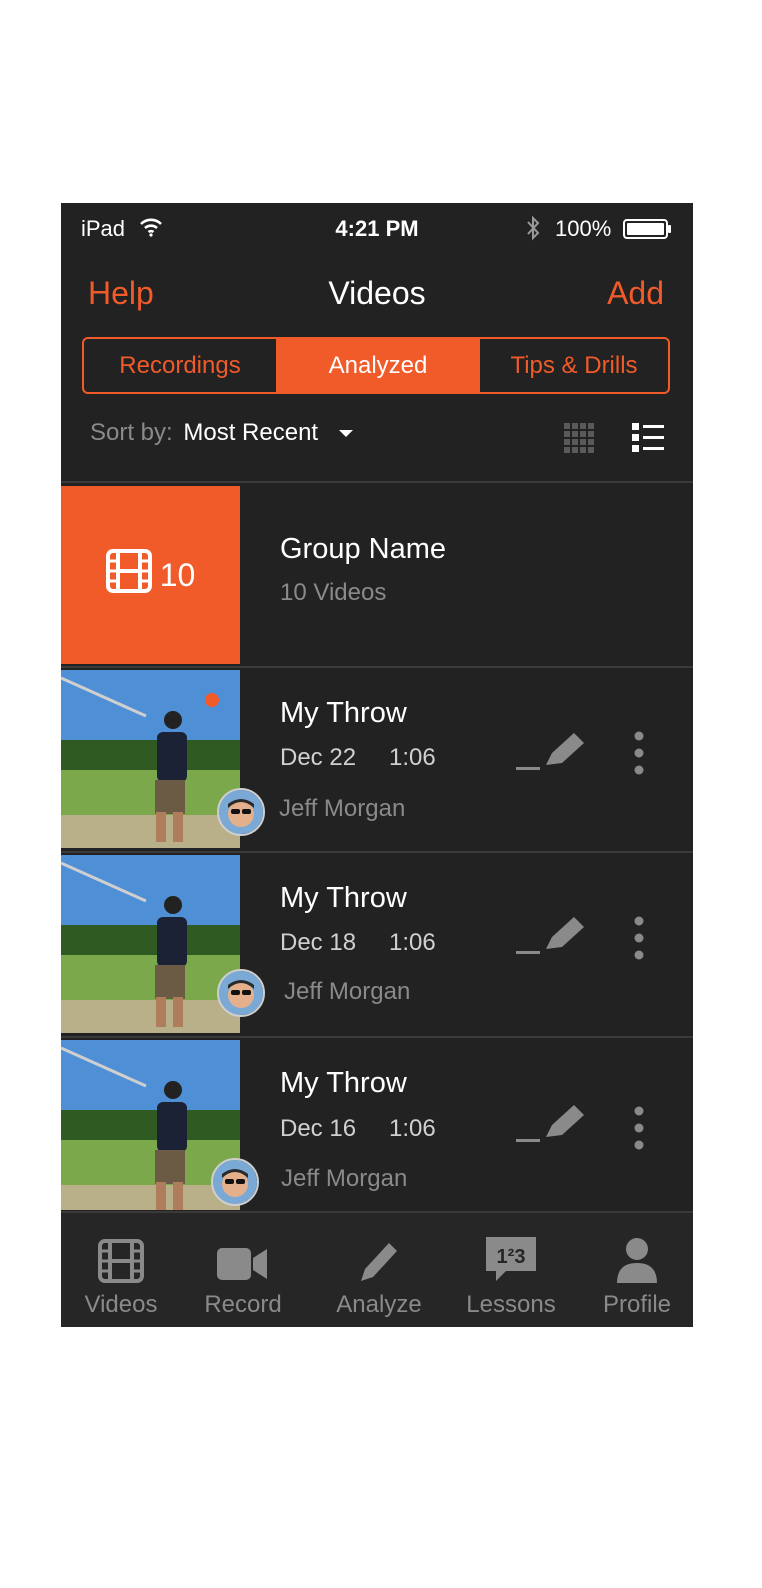 Image resolution: width=762 pixels, height=1588 pixels. I want to click on group-subtitle: 10 Videos, so click(333, 592).